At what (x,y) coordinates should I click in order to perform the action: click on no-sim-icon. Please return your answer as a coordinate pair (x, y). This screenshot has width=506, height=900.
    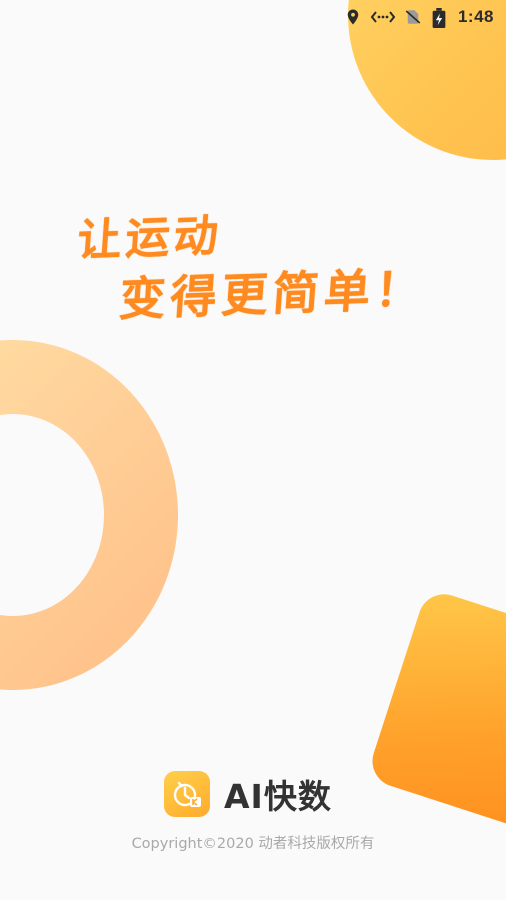
    Looking at the image, I should click on (413, 17).